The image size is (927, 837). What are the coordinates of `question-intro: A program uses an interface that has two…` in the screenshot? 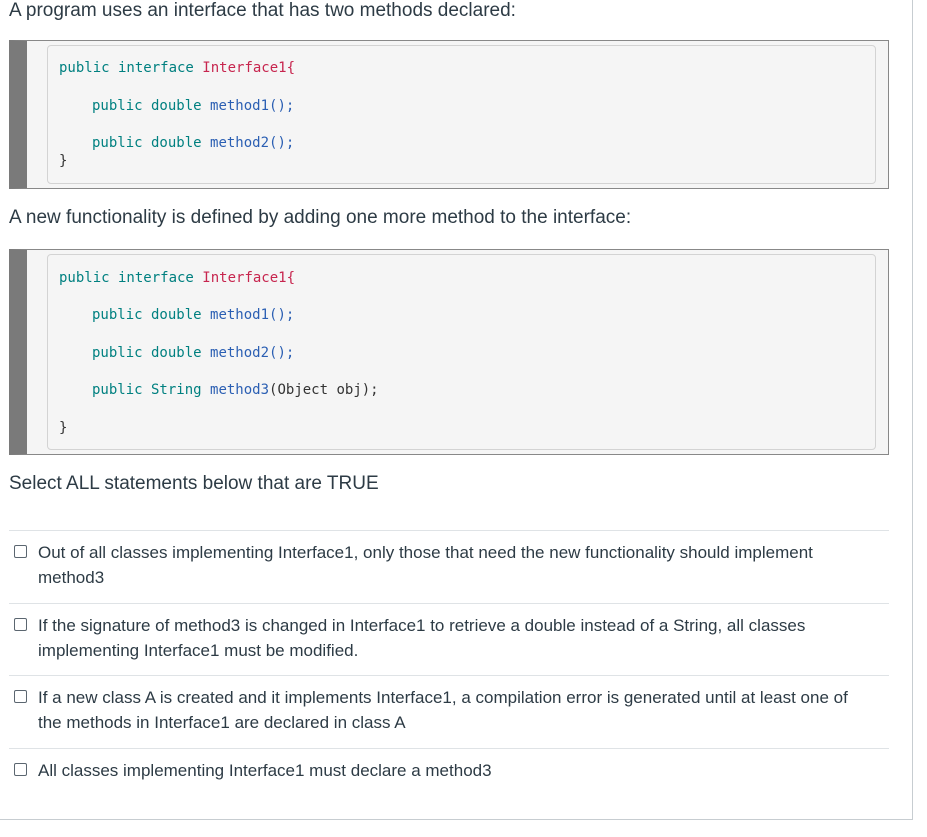 It's located at (262, 10).